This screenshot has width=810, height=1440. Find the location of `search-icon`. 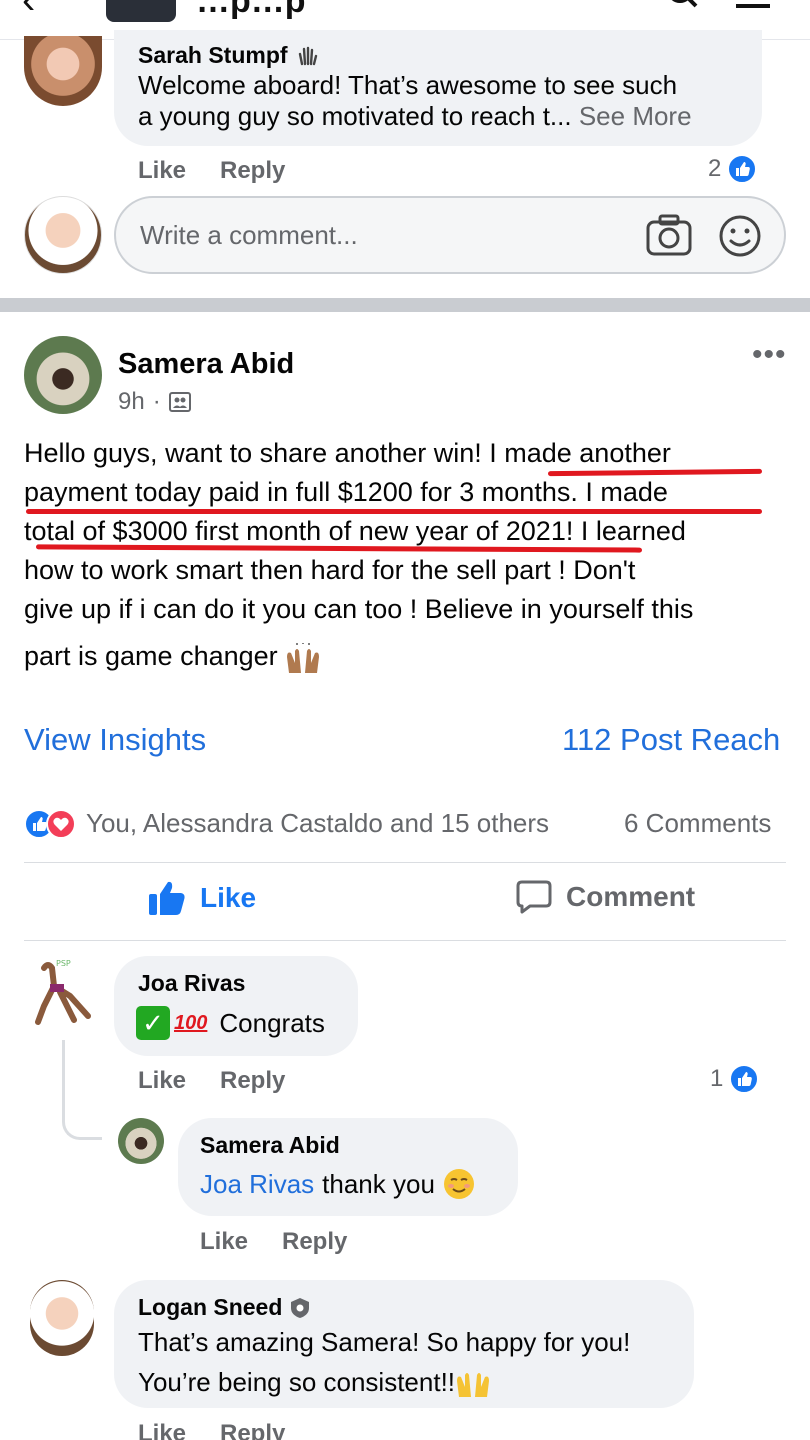

search-icon is located at coordinates (683, 5).